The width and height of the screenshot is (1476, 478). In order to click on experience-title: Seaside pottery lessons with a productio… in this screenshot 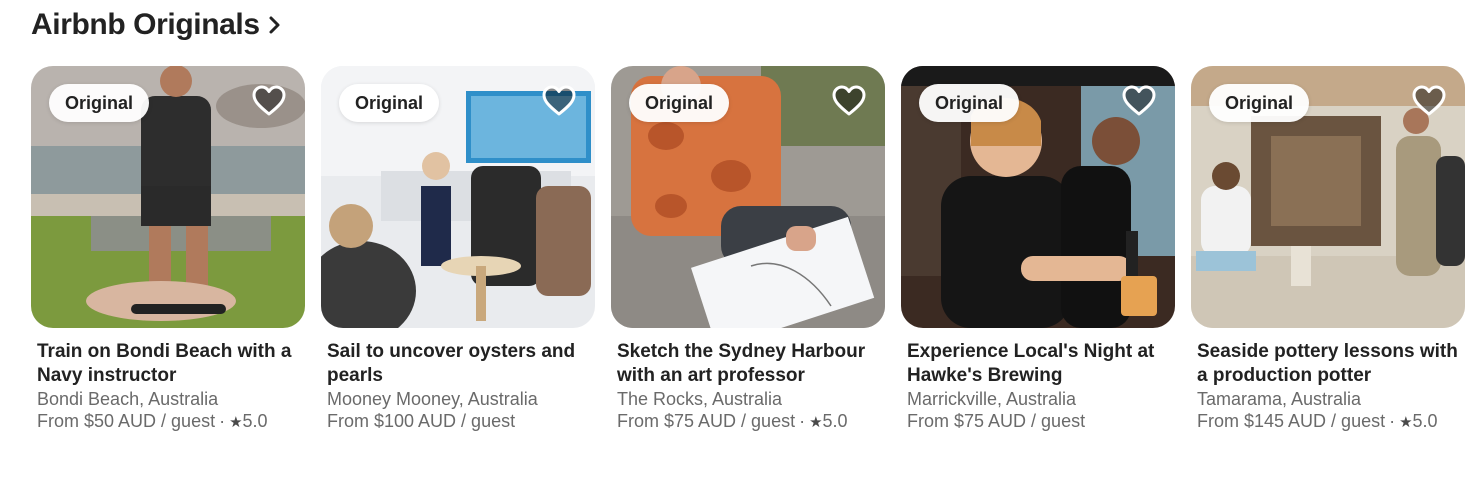, I will do `click(1328, 364)`.